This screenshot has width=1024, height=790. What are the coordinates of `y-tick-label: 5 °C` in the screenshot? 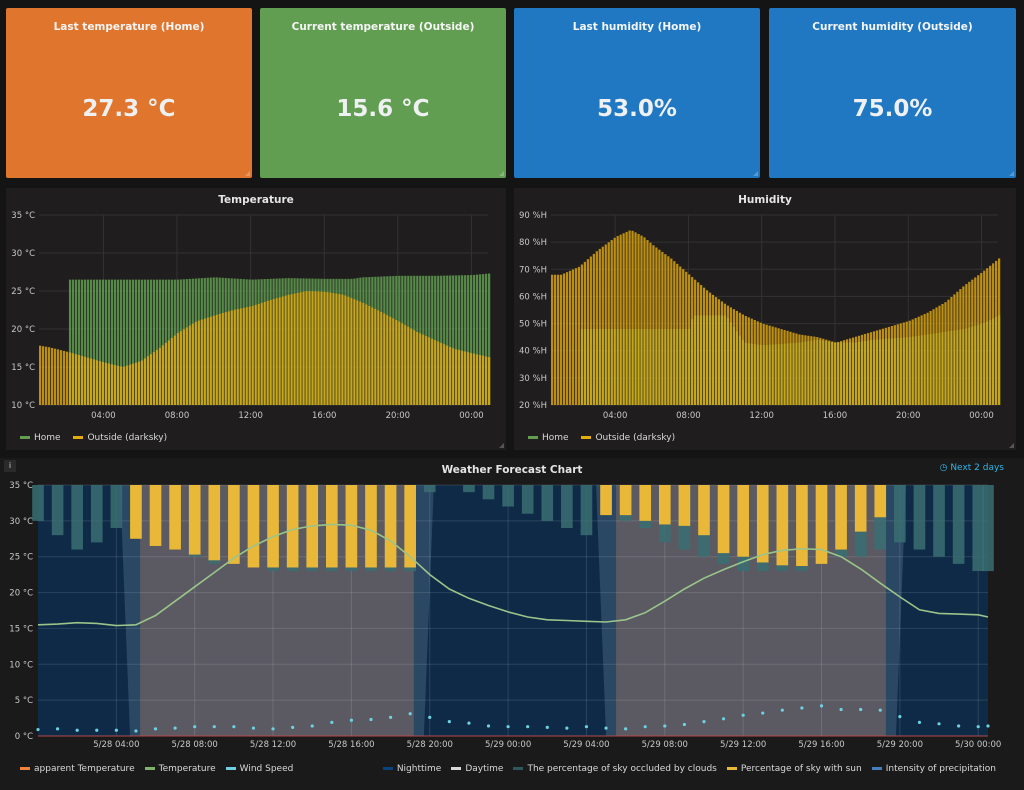 It's located at (24, 701).